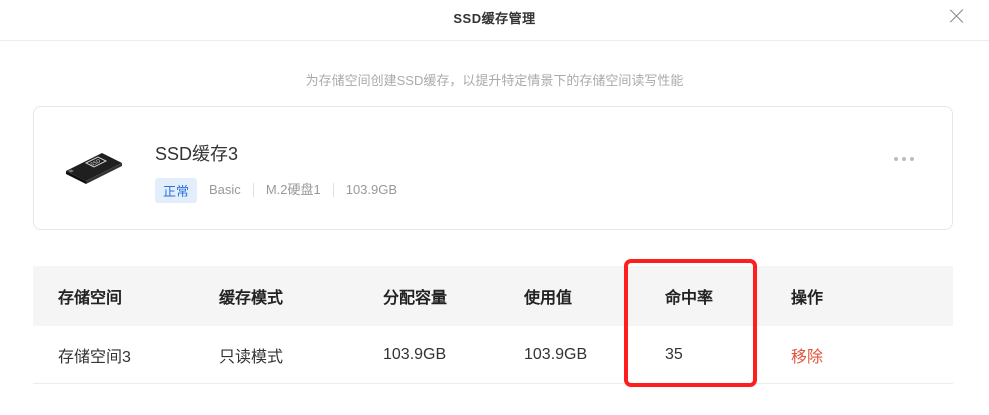 This screenshot has width=989, height=415. What do you see at coordinates (371, 189) in the screenshot?
I see `cache-size: 103.9GB` at bounding box center [371, 189].